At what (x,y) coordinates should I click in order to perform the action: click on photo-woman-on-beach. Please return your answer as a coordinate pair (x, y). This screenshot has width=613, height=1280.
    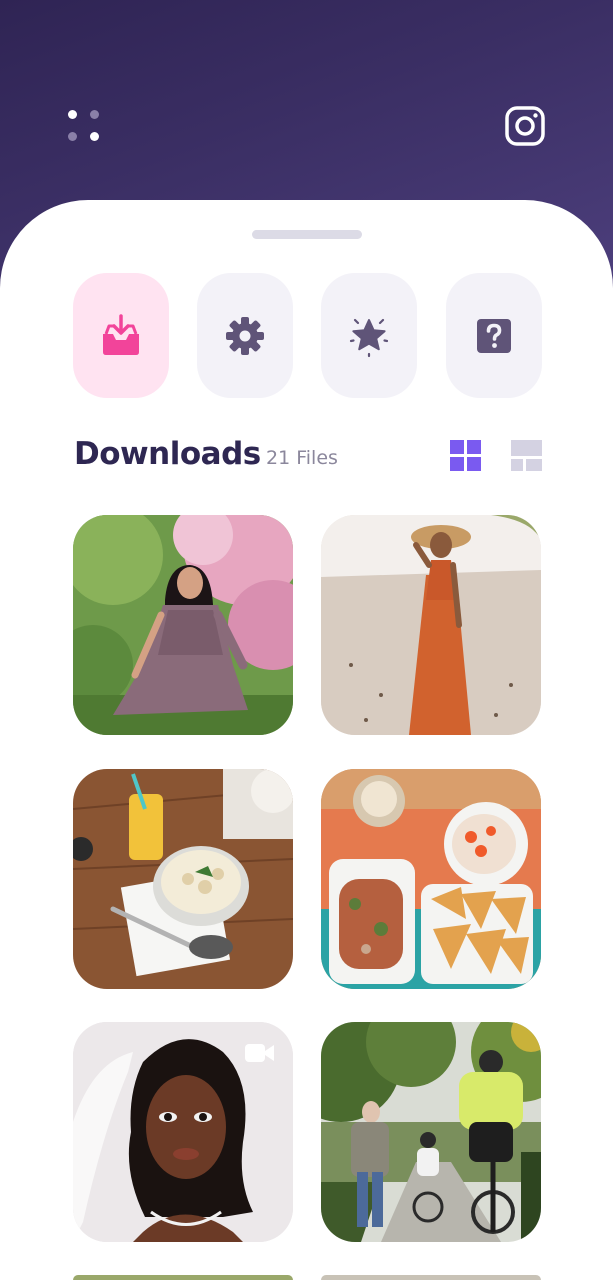
    Looking at the image, I should click on (431, 625).